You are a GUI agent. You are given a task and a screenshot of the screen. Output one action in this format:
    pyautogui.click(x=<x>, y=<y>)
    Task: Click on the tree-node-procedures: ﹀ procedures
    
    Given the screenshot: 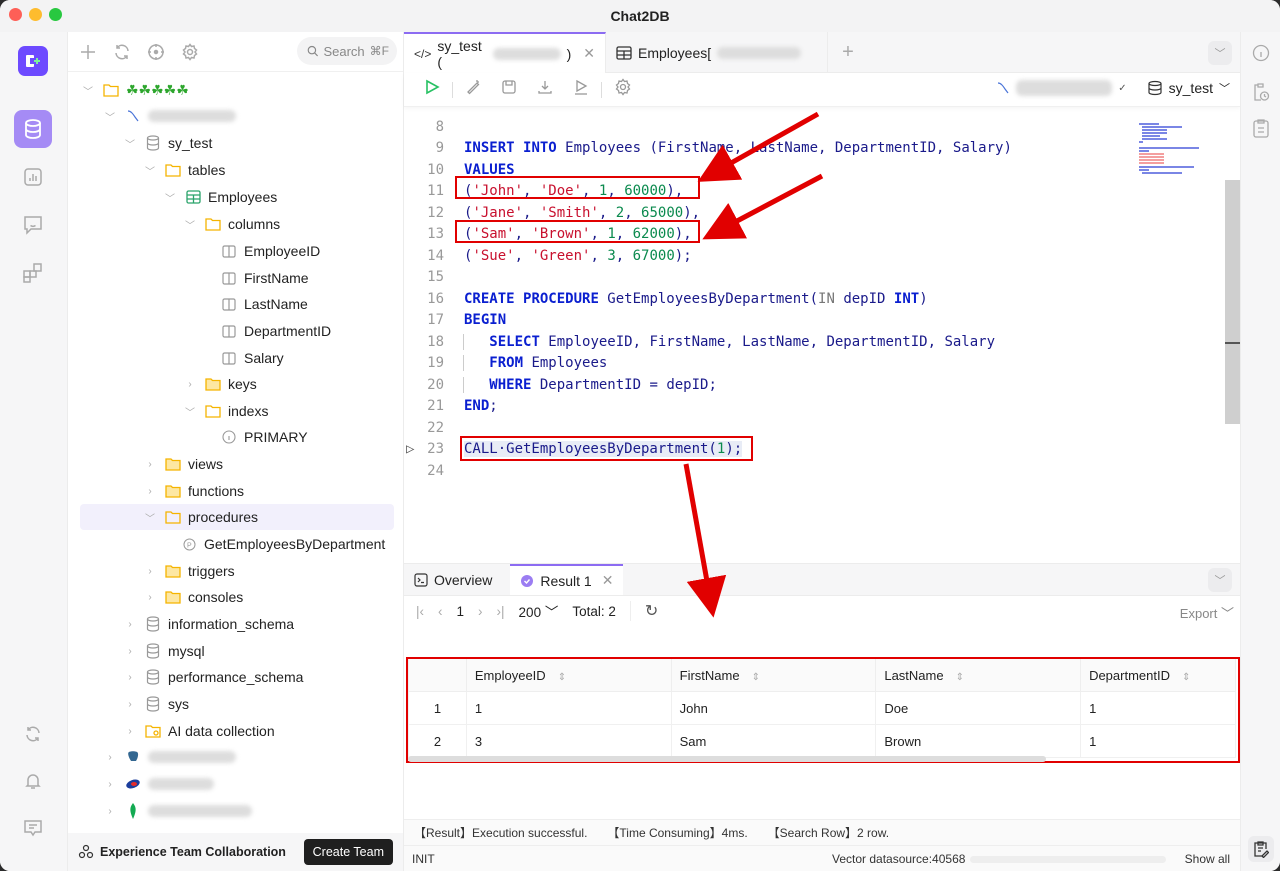 What is the action you would take?
    pyautogui.click(x=237, y=517)
    